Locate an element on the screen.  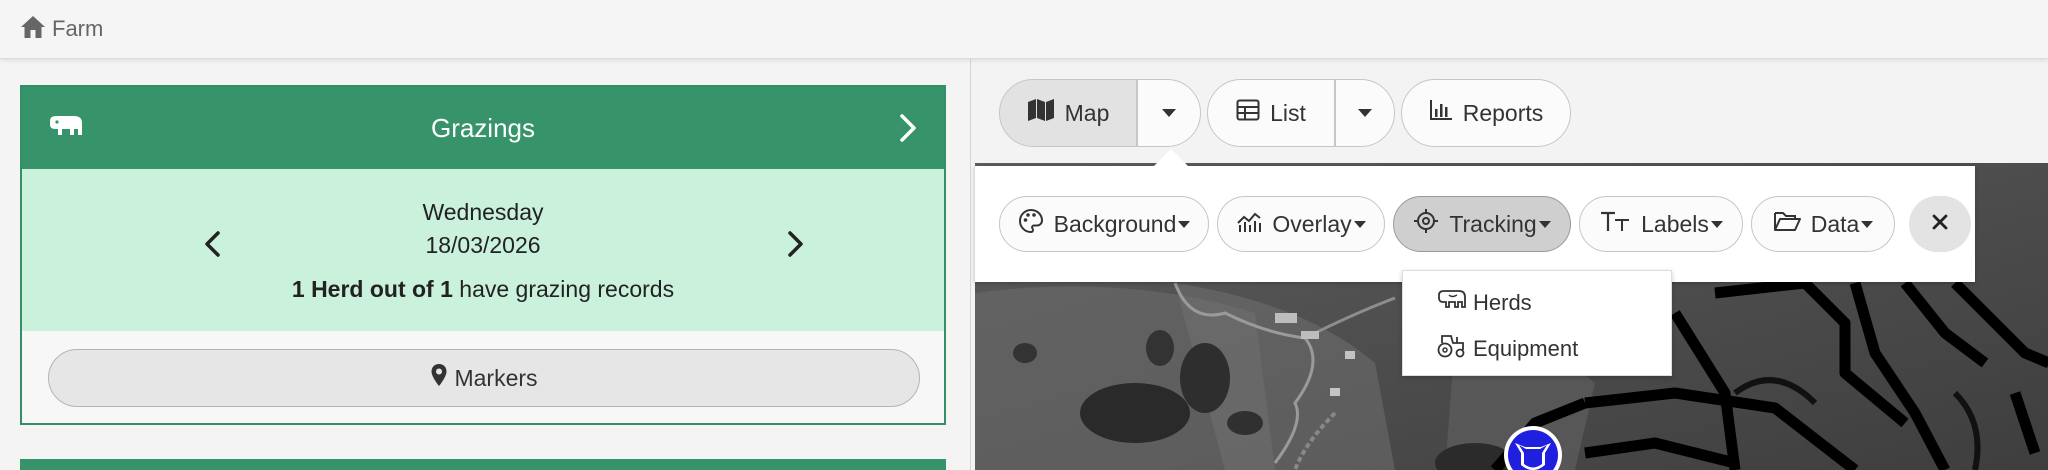
grazings-title: Grazings is located at coordinates (483, 127).